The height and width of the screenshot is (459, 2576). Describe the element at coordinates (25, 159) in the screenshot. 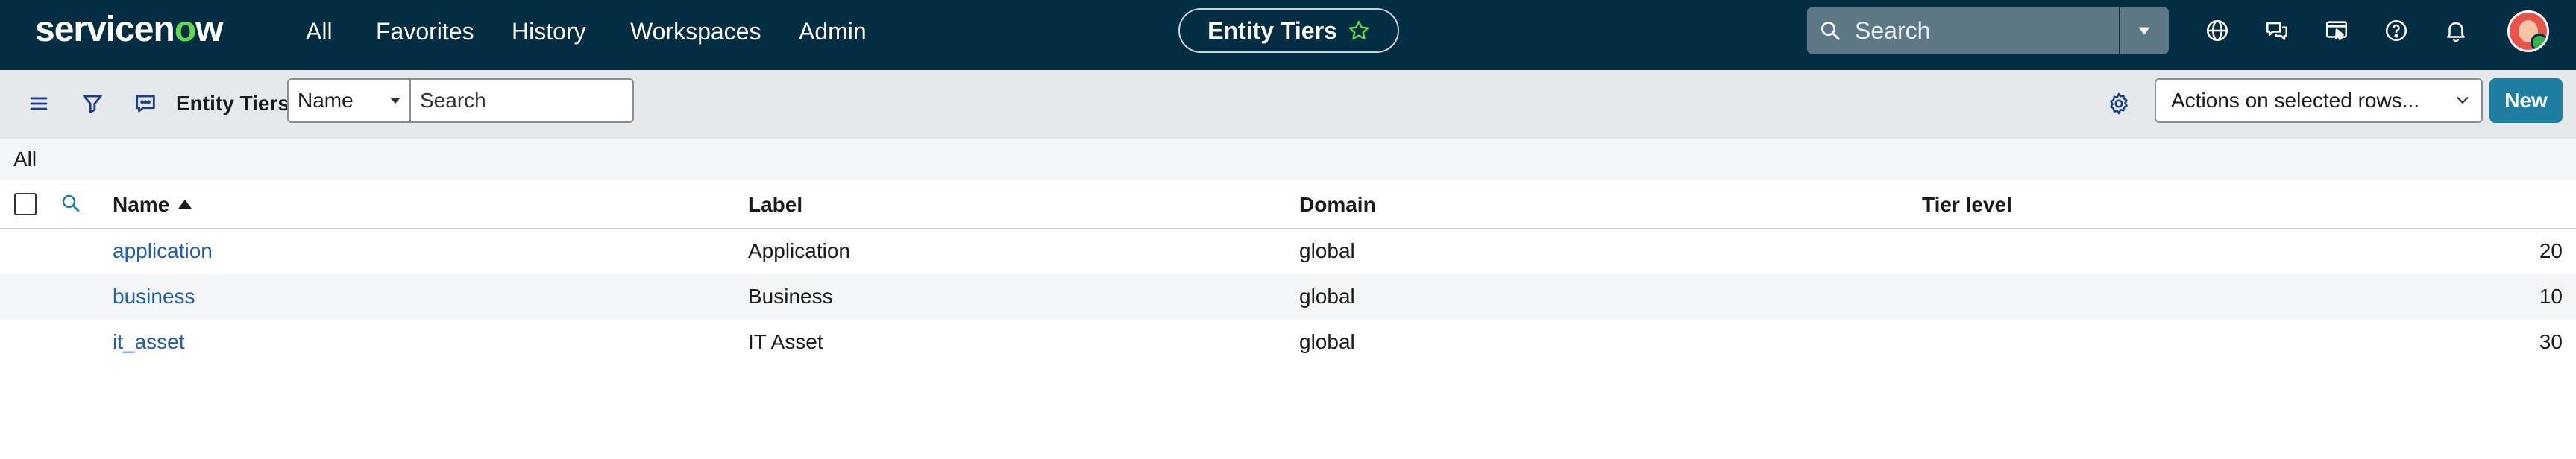

I see `breadcrumb-all: All` at that location.